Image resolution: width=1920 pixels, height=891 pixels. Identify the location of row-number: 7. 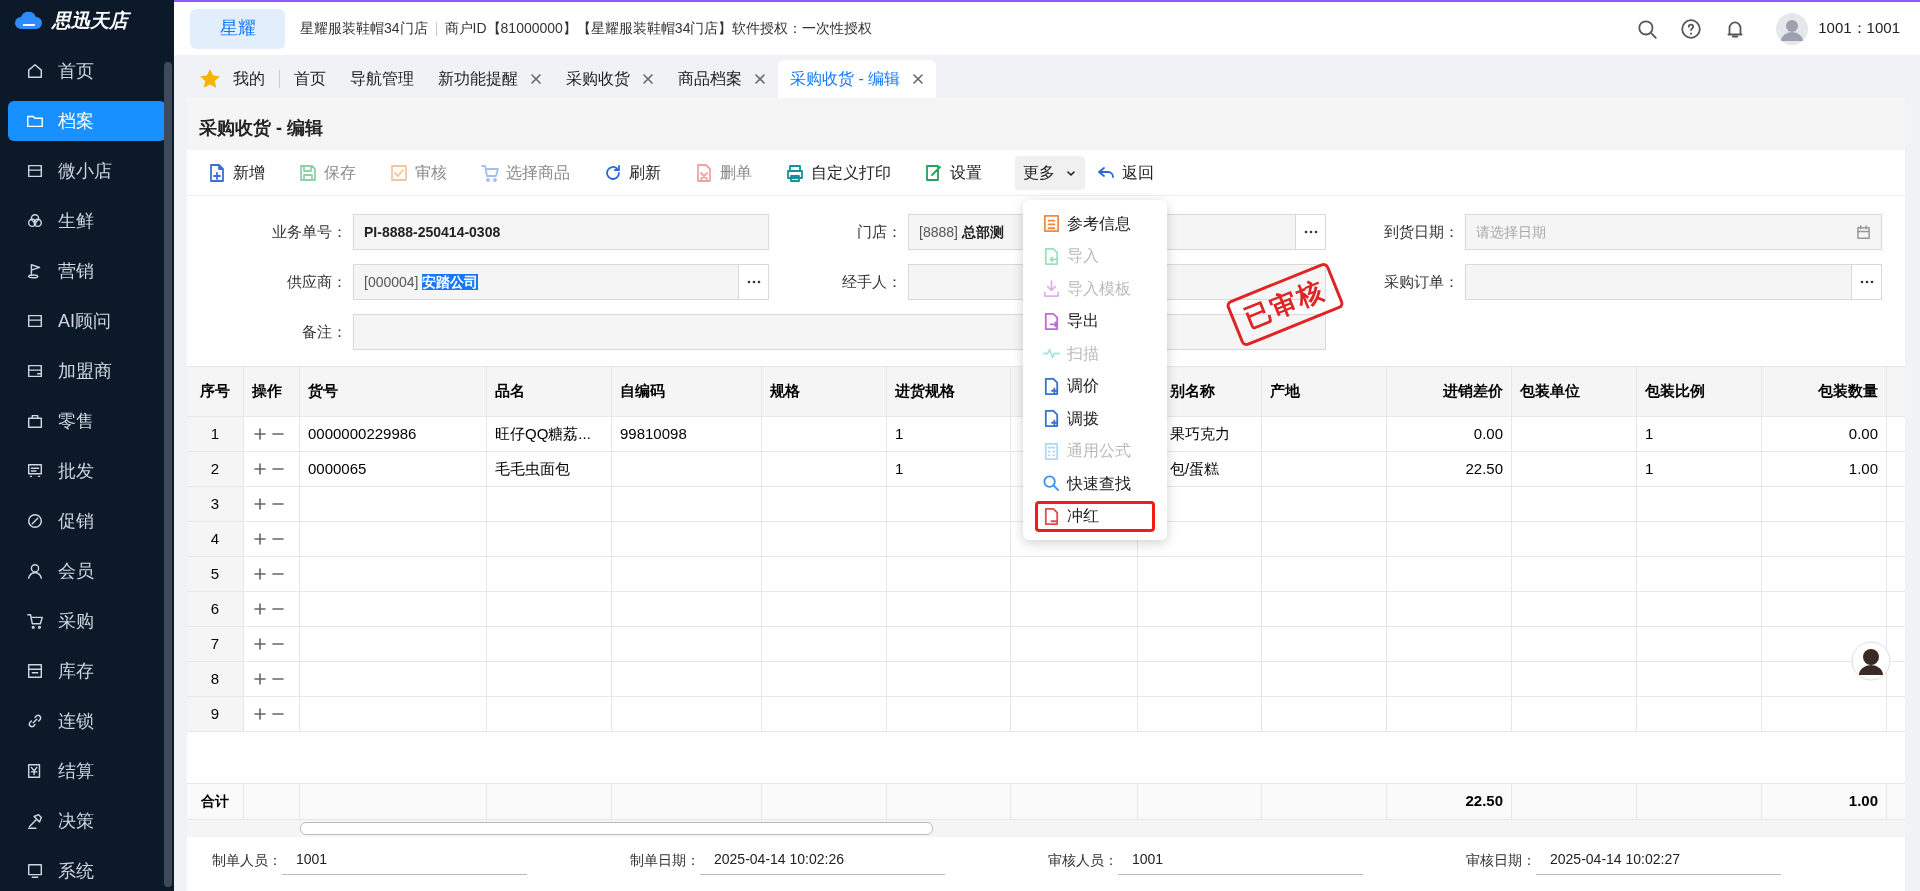
(215, 643).